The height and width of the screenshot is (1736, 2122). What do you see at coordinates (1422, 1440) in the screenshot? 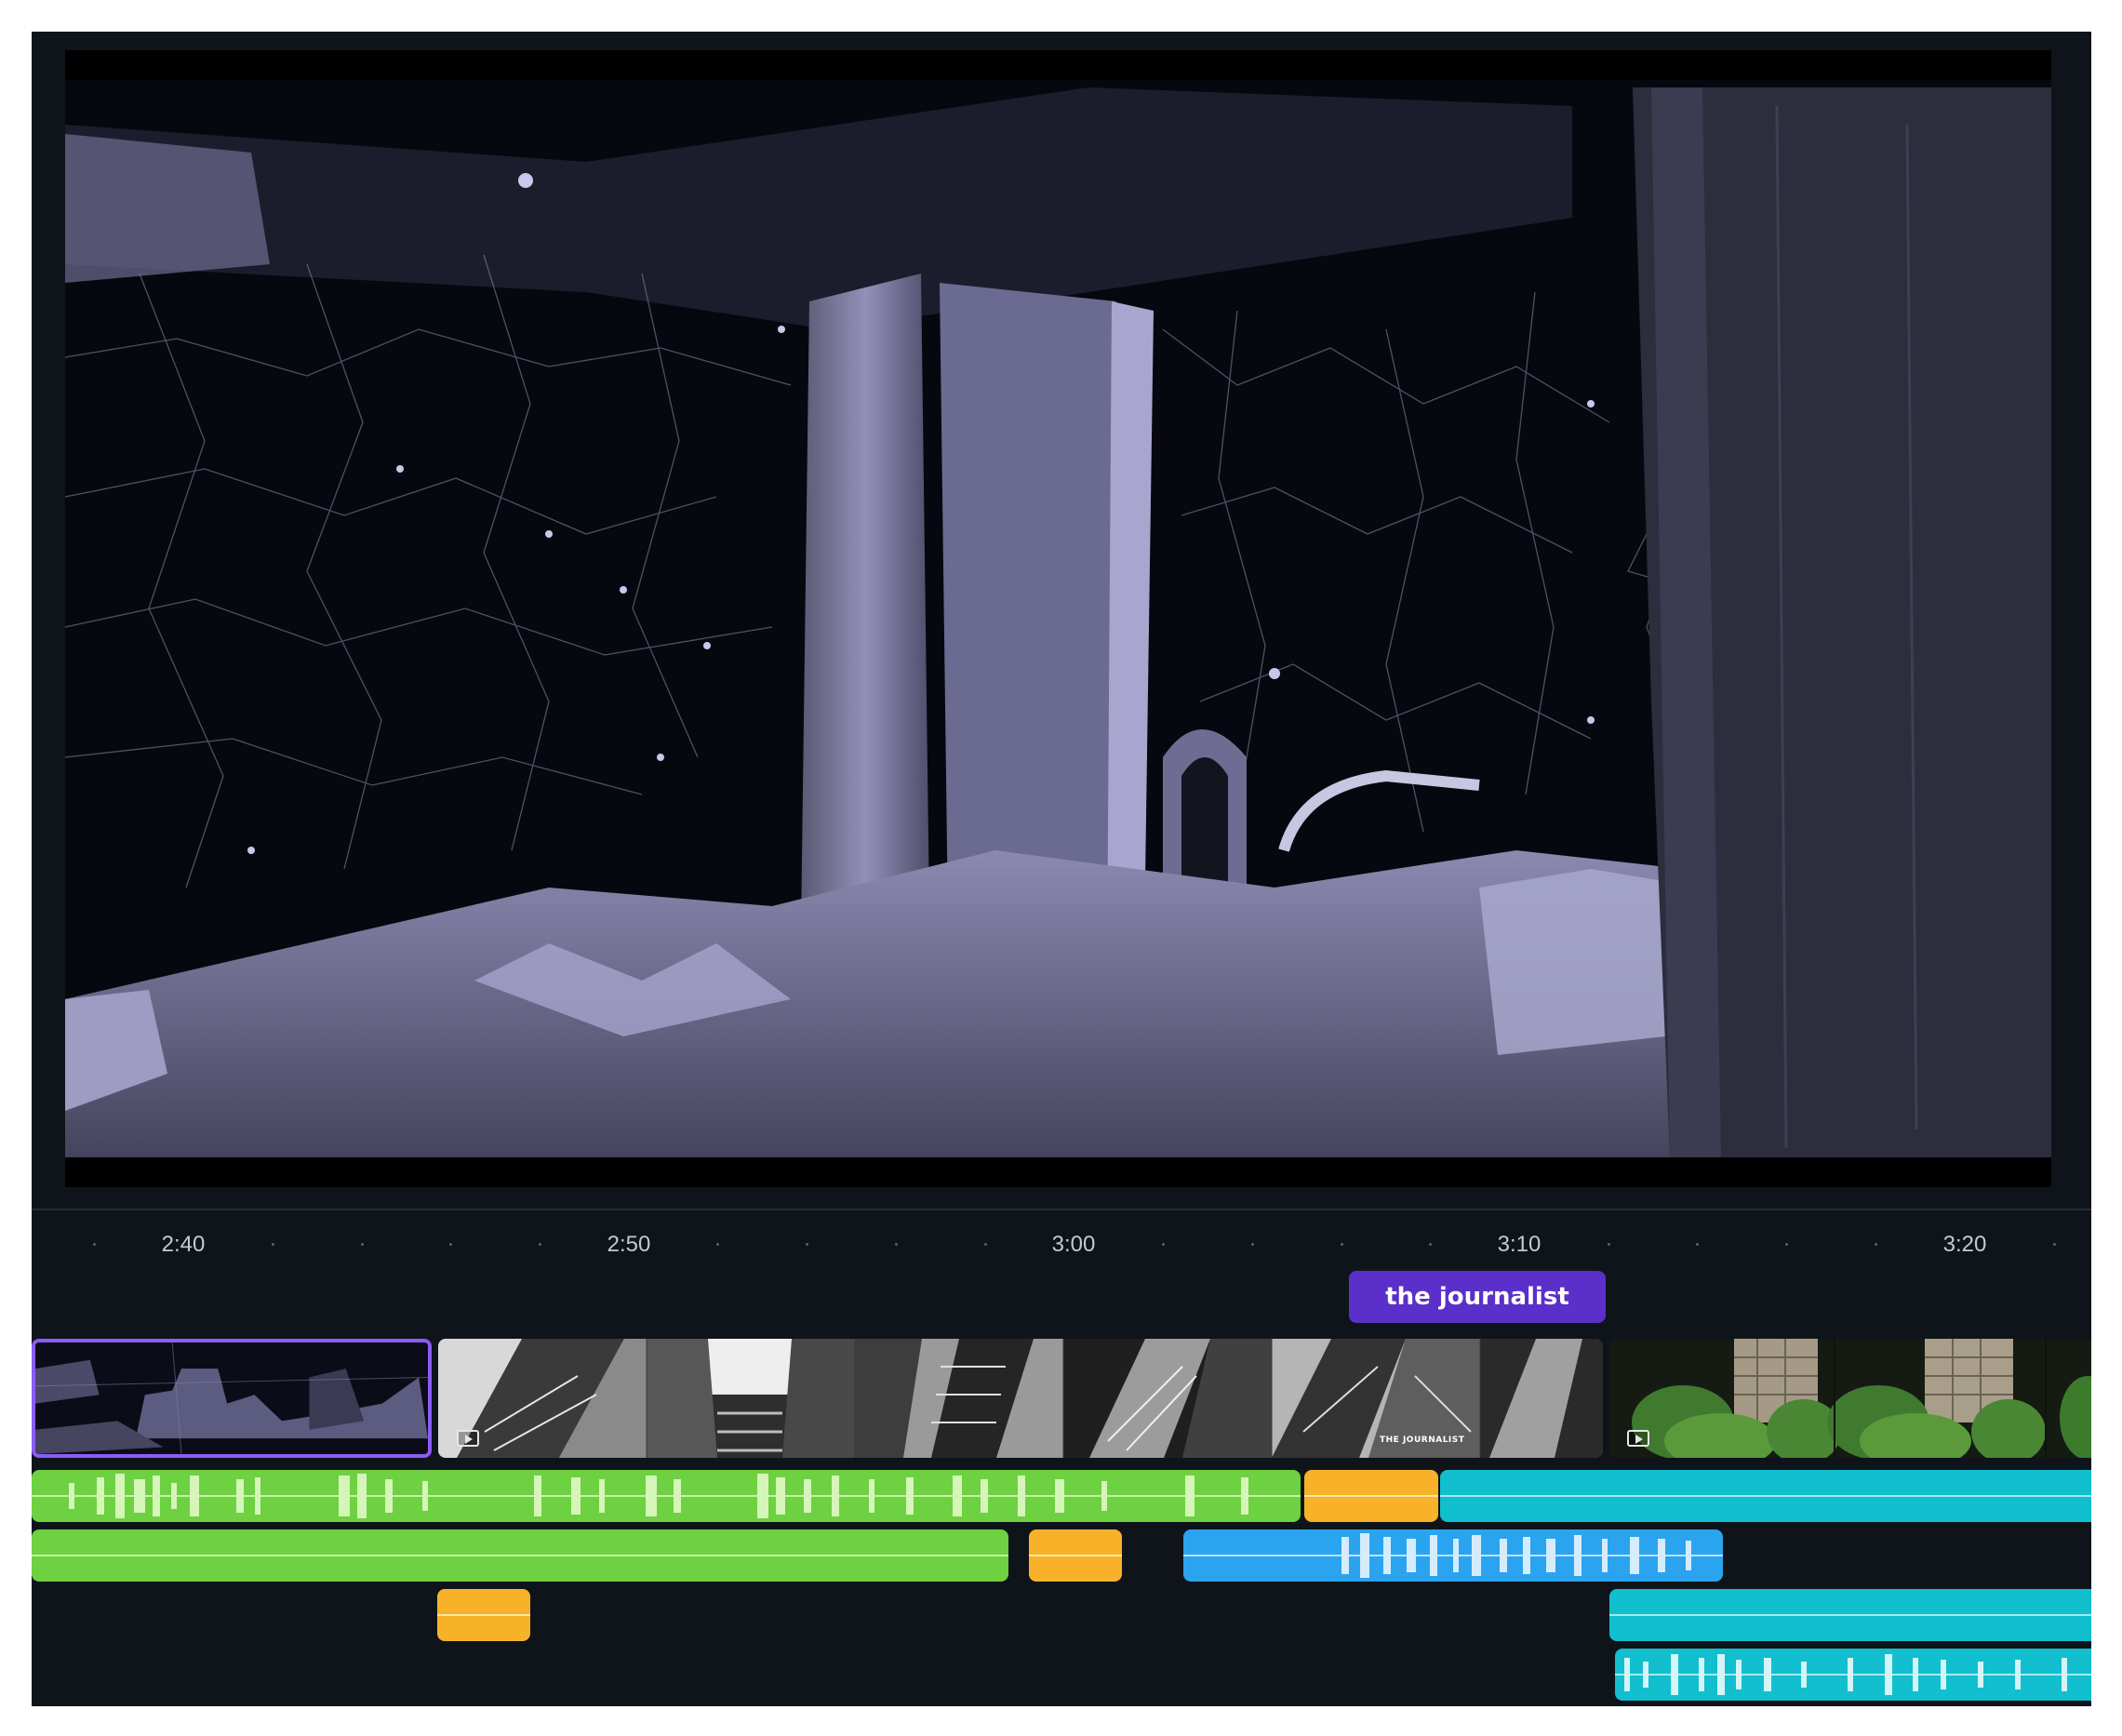
I see `clip-overlay-text: THE JOURNALIST` at bounding box center [1422, 1440].